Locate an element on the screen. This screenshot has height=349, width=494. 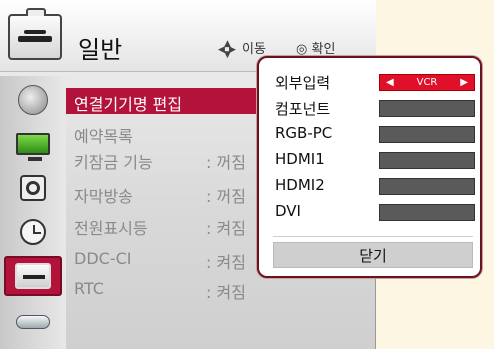
arrow-left-icon: ◀ is located at coordinates (390, 82).